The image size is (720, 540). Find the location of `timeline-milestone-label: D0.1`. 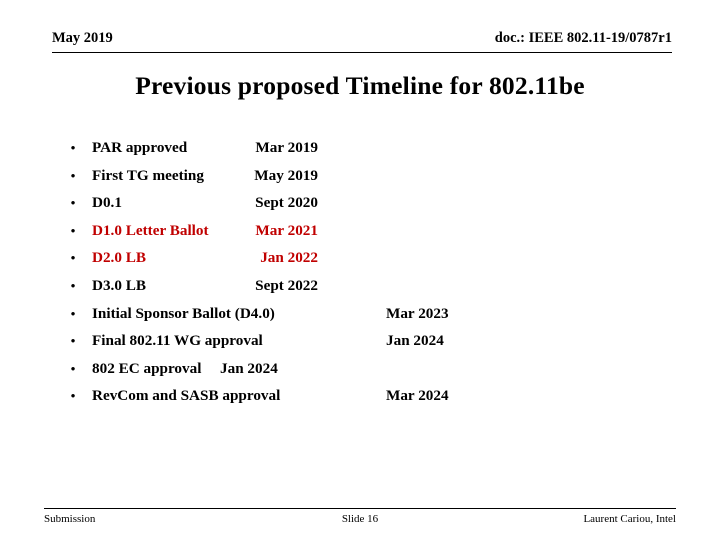

timeline-milestone-label: D0.1 is located at coordinates (107, 203).